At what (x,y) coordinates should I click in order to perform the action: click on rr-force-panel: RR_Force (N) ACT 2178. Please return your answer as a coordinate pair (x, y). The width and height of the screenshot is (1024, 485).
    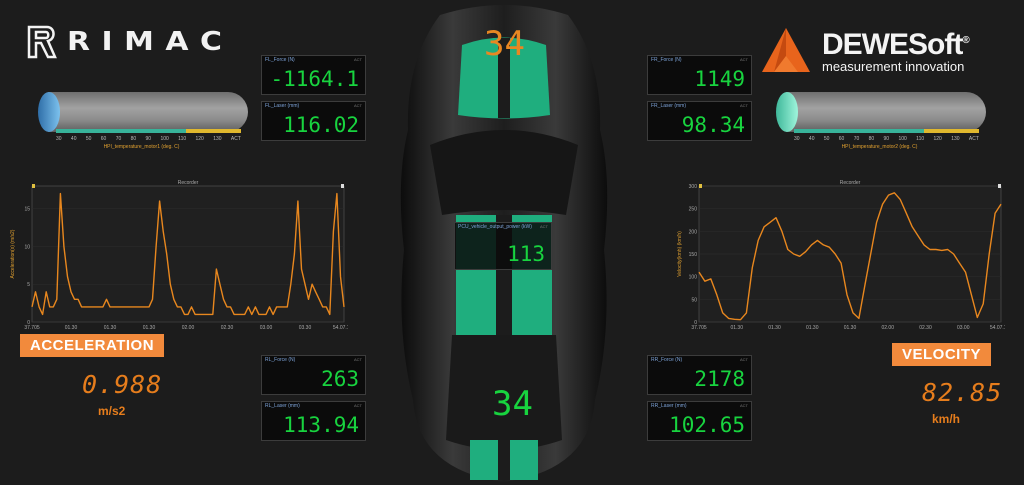
    Looking at the image, I should click on (699, 375).